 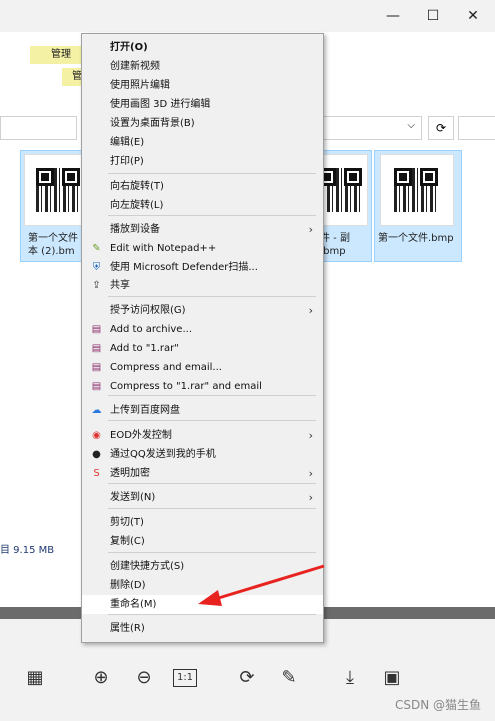 I want to click on menu-item-label: Edit with Notepad++, so click(x=163, y=248).